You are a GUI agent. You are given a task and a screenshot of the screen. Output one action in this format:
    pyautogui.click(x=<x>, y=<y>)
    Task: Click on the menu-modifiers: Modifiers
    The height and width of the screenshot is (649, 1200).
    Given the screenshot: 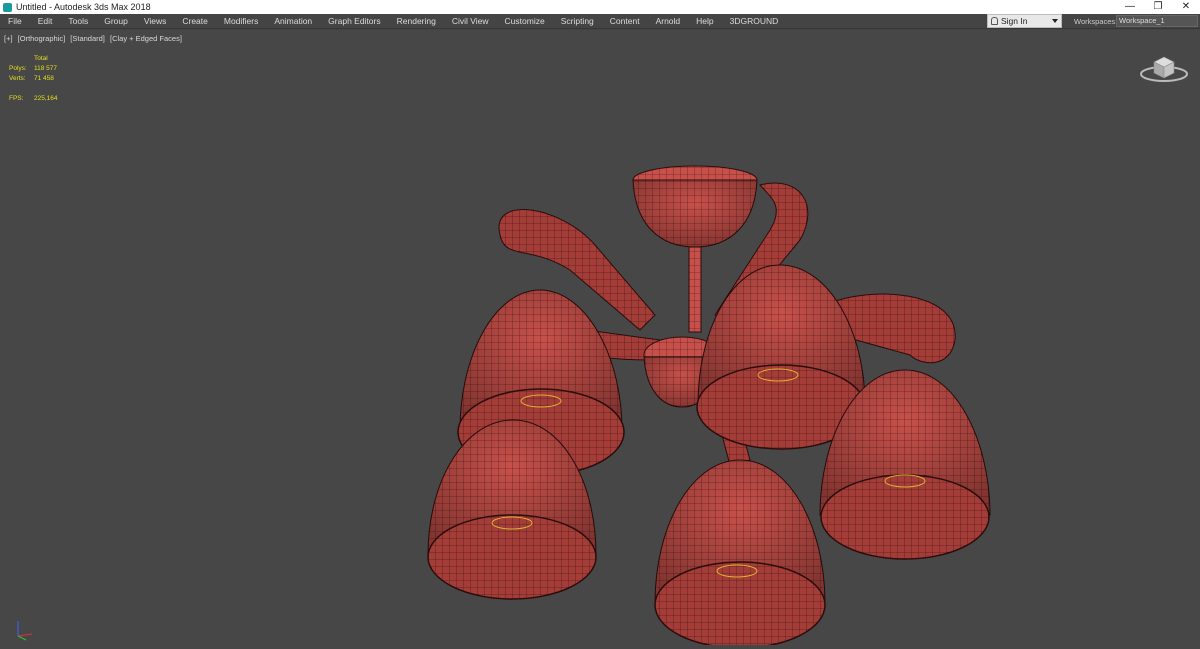 What is the action you would take?
    pyautogui.click(x=241, y=21)
    